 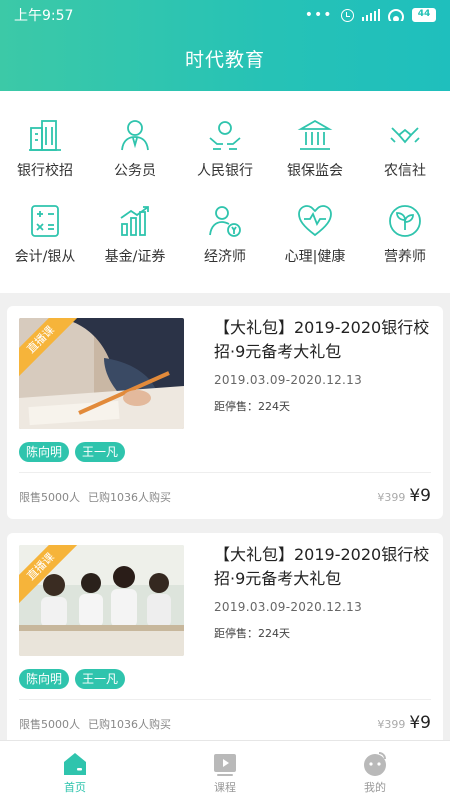 What do you see at coordinates (405, 149) in the screenshot?
I see `category-rural-credit: 农信社` at bounding box center [405, 149].